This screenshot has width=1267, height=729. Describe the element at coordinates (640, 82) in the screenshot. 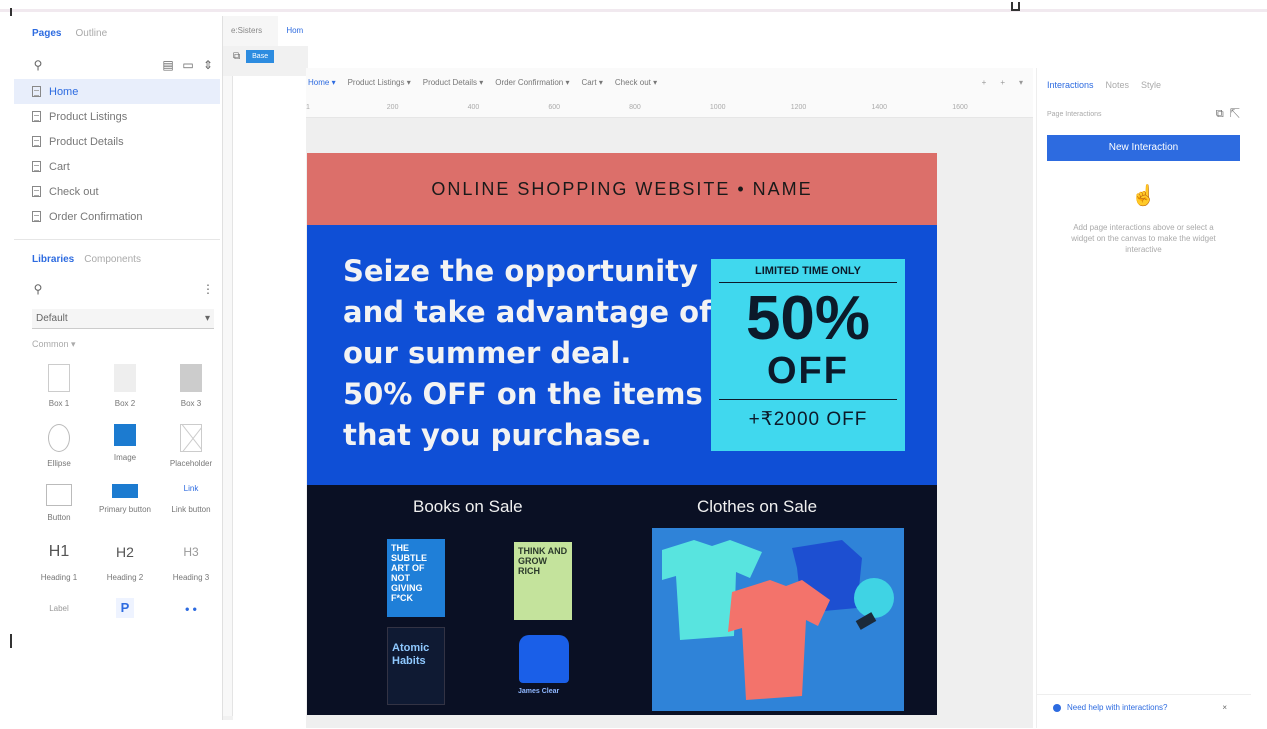

I see `canvas-tab-check-out: Check out ▾` at that location.